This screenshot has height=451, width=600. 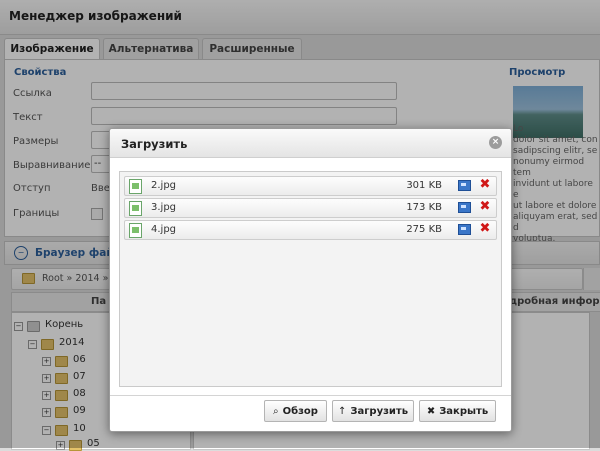 I want to click on upload-arrow-icon: ↑, so click(x=342, y=411).